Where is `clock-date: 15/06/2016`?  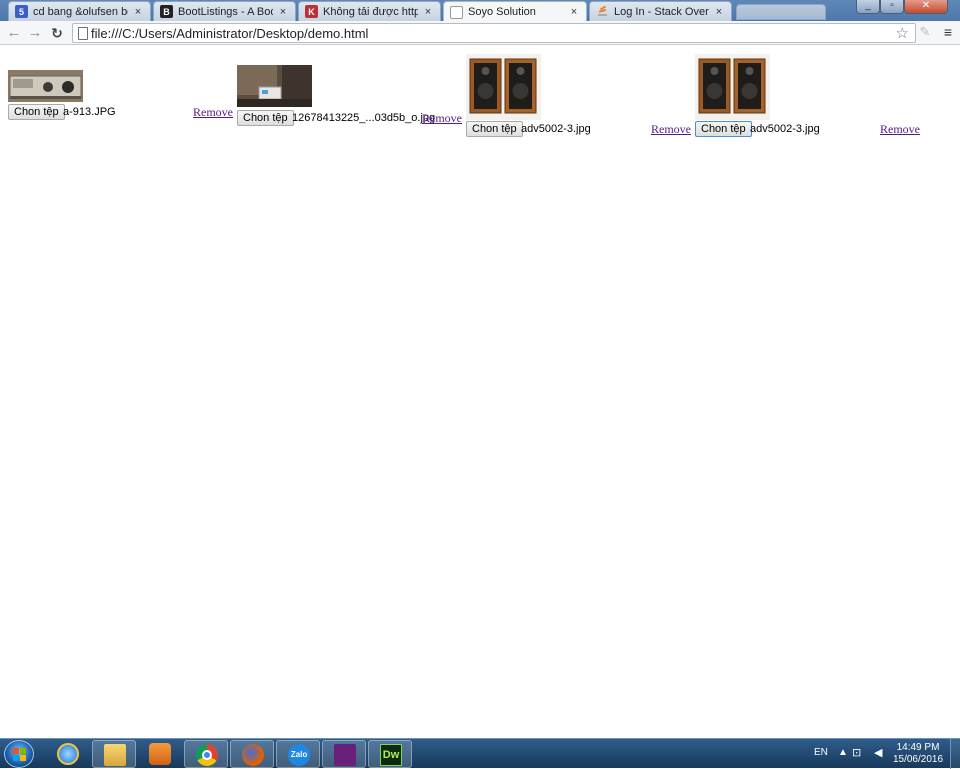 clock-date: 15/06/2016 is located at coordinates (918, 759).